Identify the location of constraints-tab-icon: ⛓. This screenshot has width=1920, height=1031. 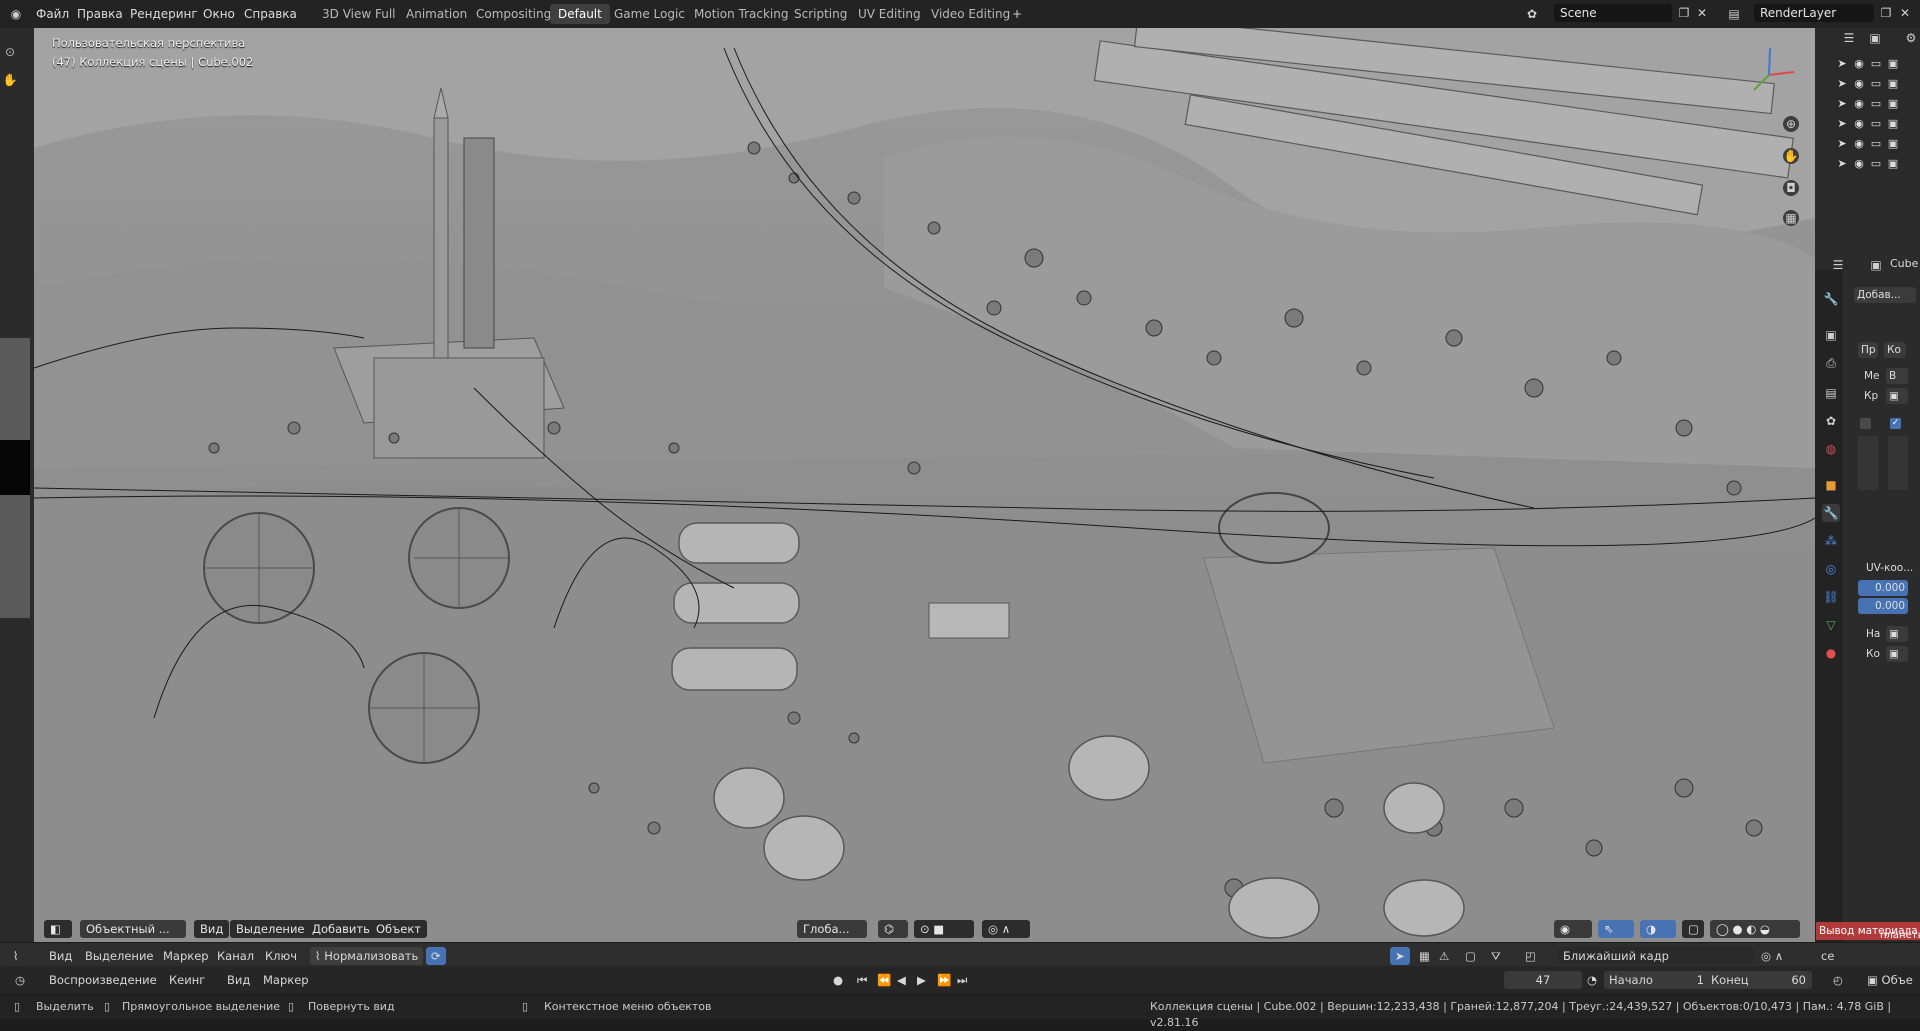
(1831, 597).